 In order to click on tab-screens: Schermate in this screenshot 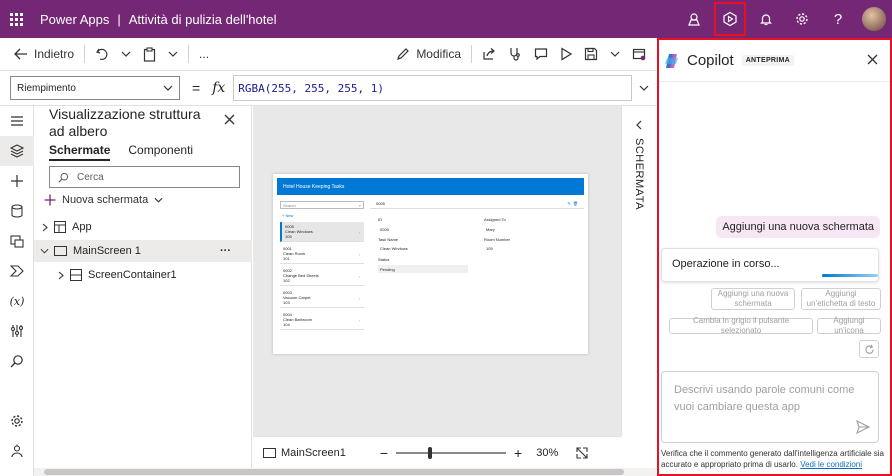, I will do `click(80, 152)`.